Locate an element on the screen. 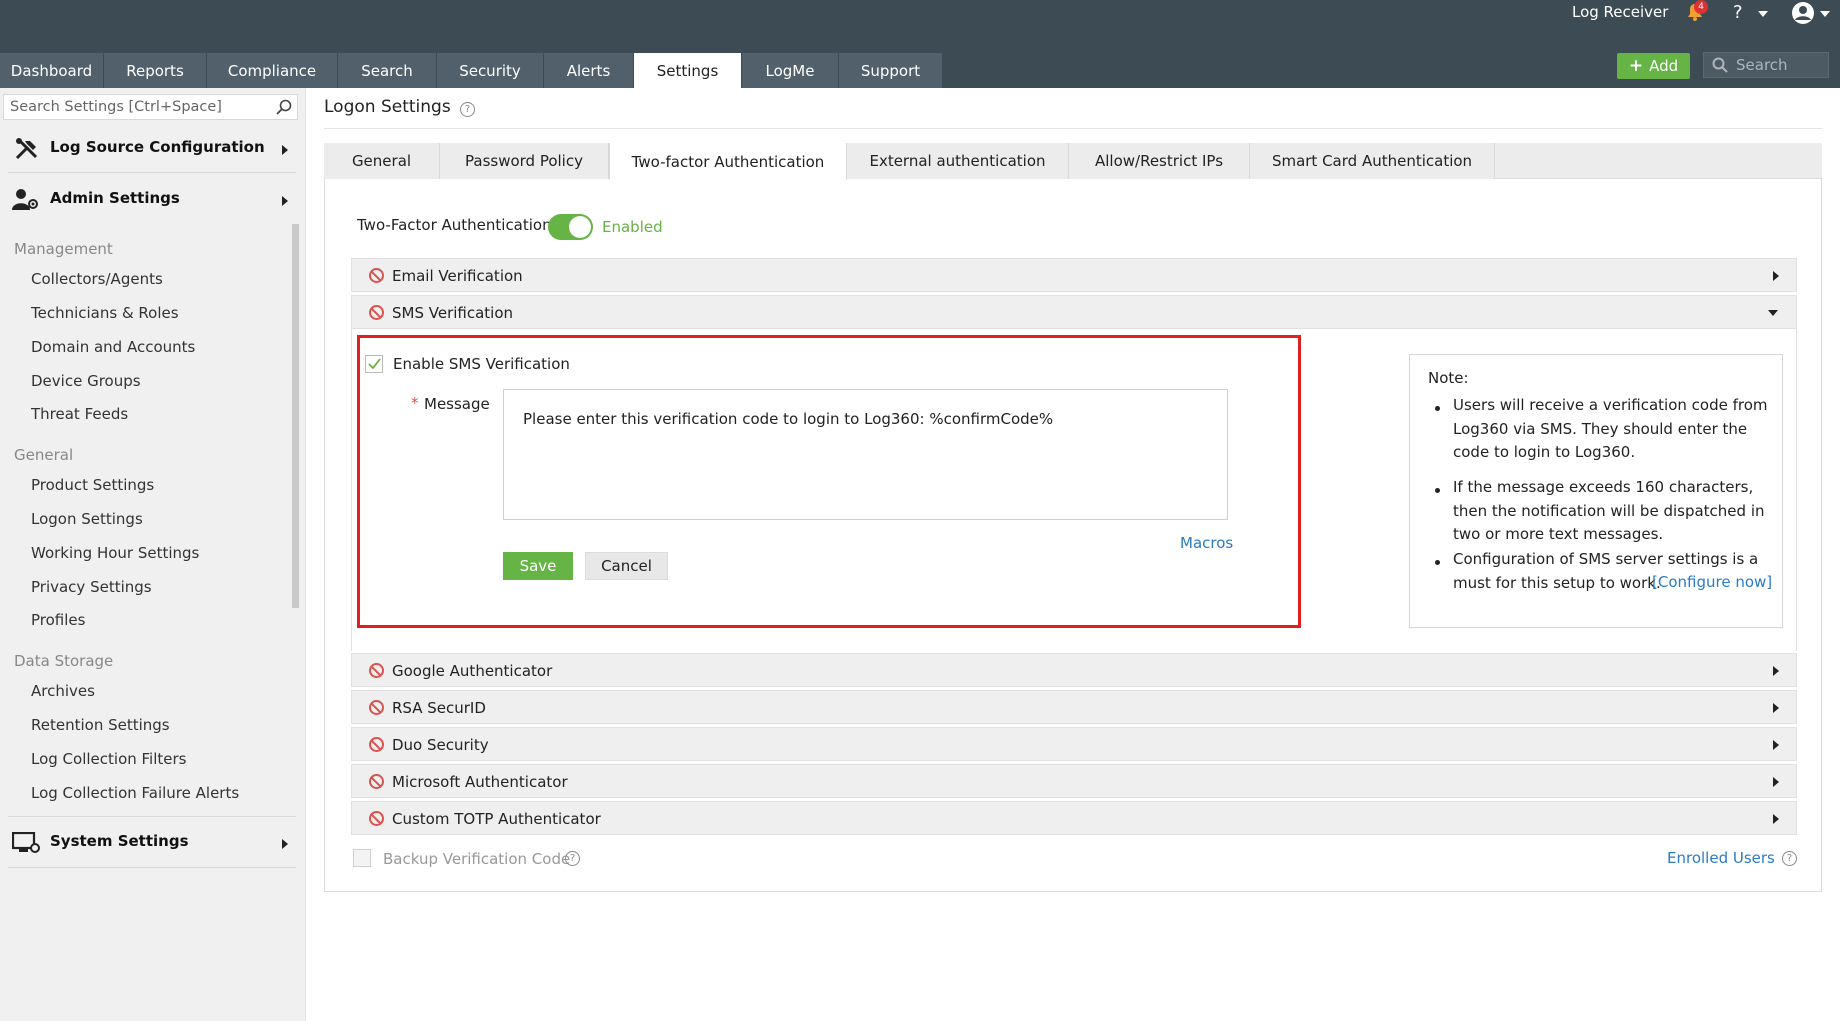  sidebar-section-label: System Settings is located at coordinates (119, 841).